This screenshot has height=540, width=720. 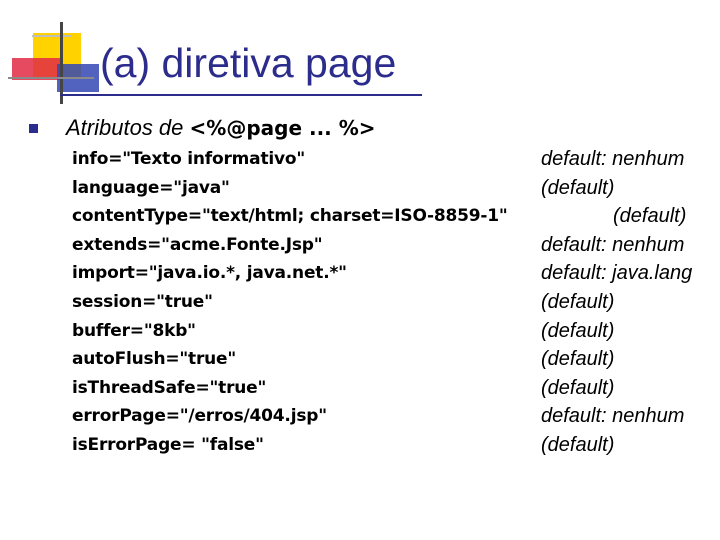 I want to click on subheading-lead: Atributos de, so click(x=128, y=127).